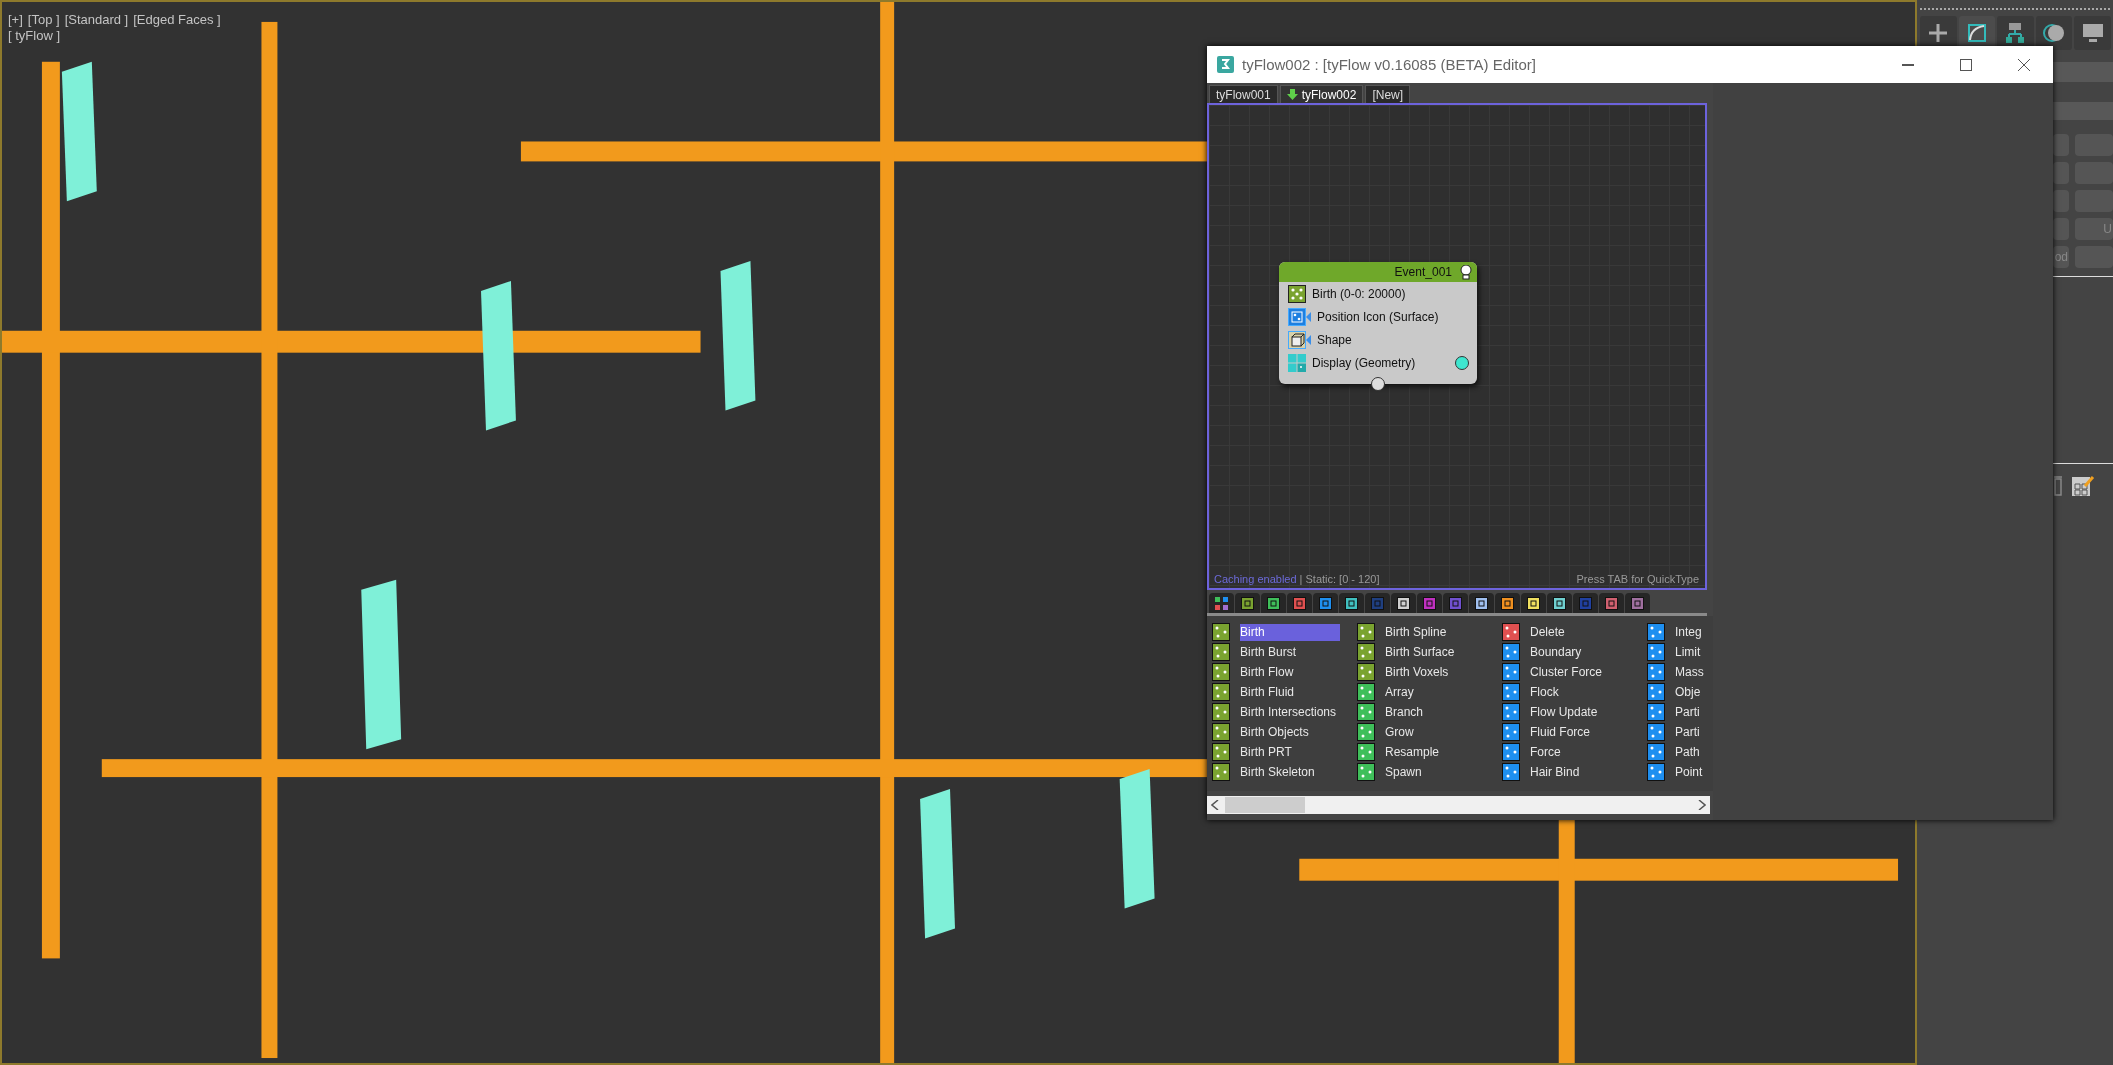  I want to click on operator-item: Birth Burst, so click(1290, 652).